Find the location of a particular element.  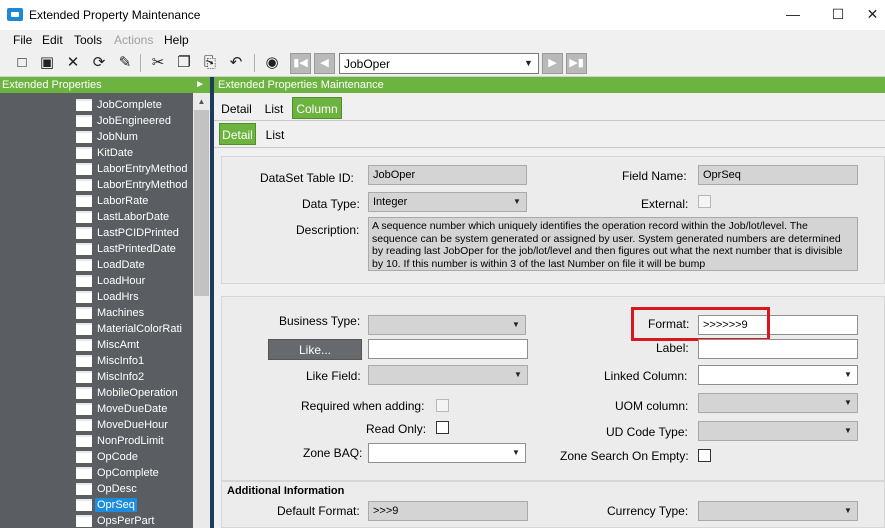

tree-item: LaborRate is located at coordinates (134, 201).